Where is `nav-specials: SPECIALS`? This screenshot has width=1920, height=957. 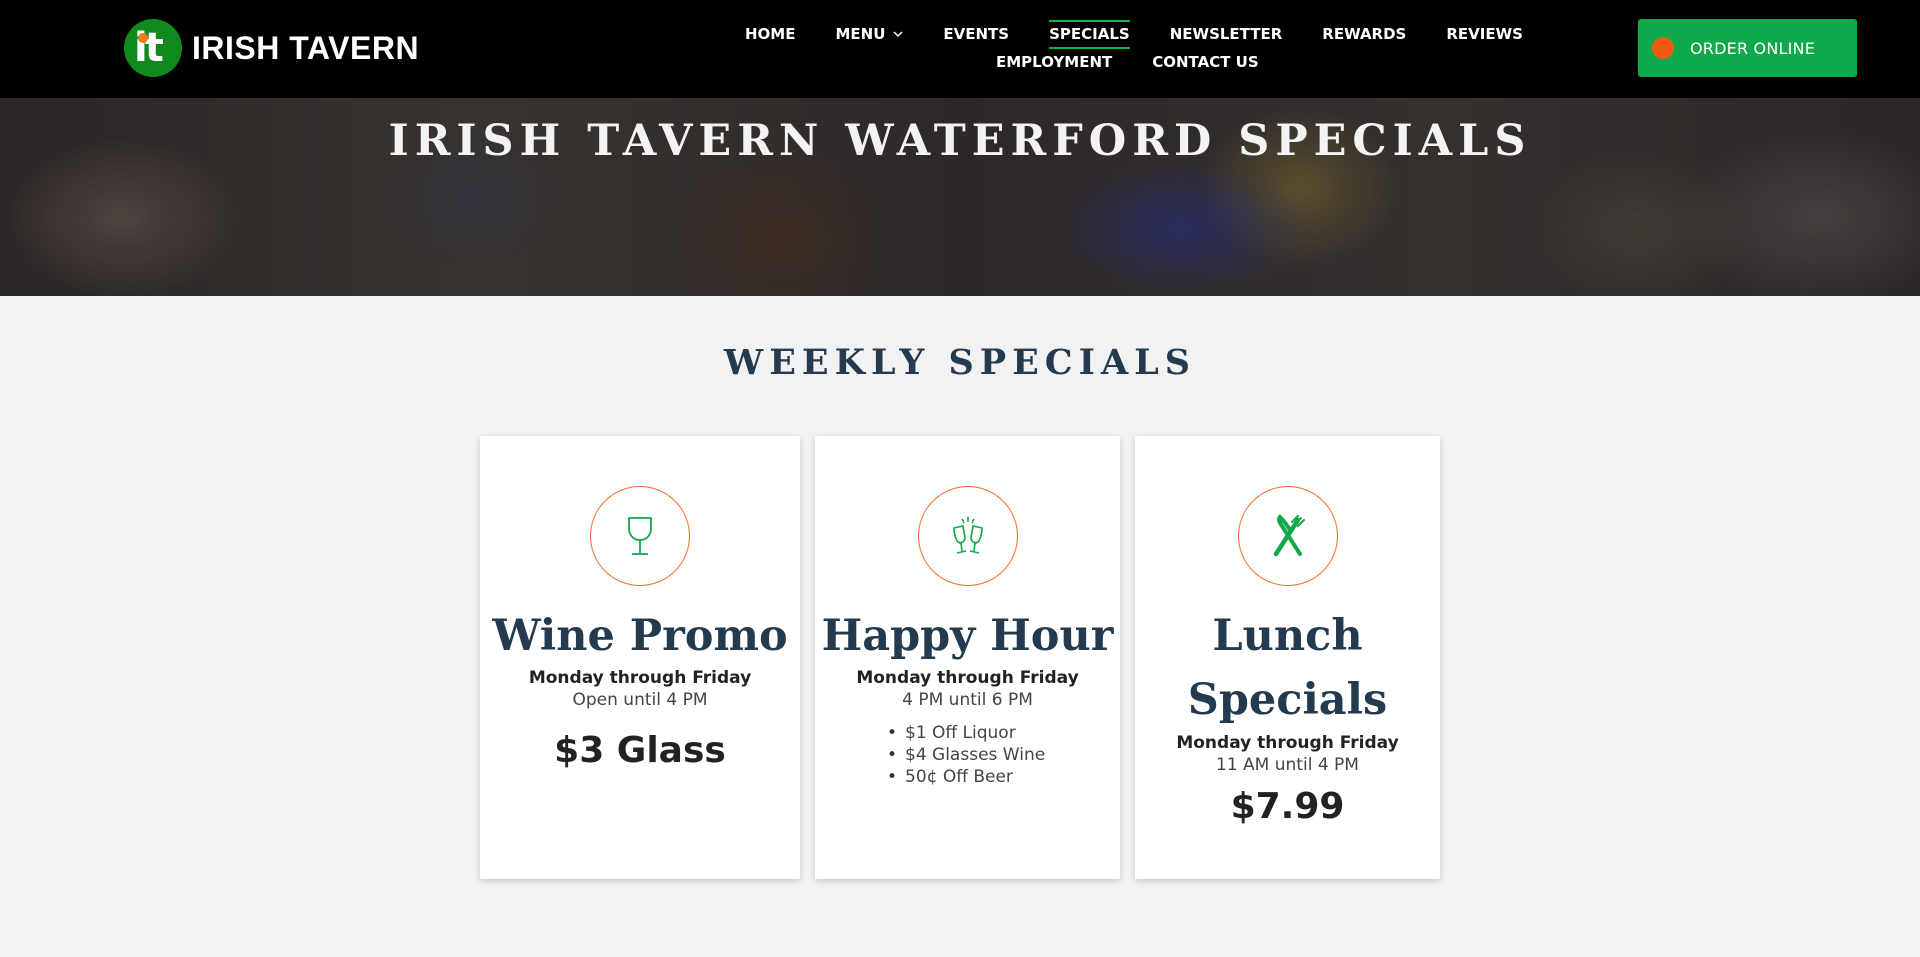 nav-specials: SPECIALS is located at coordinates (1089, 34).